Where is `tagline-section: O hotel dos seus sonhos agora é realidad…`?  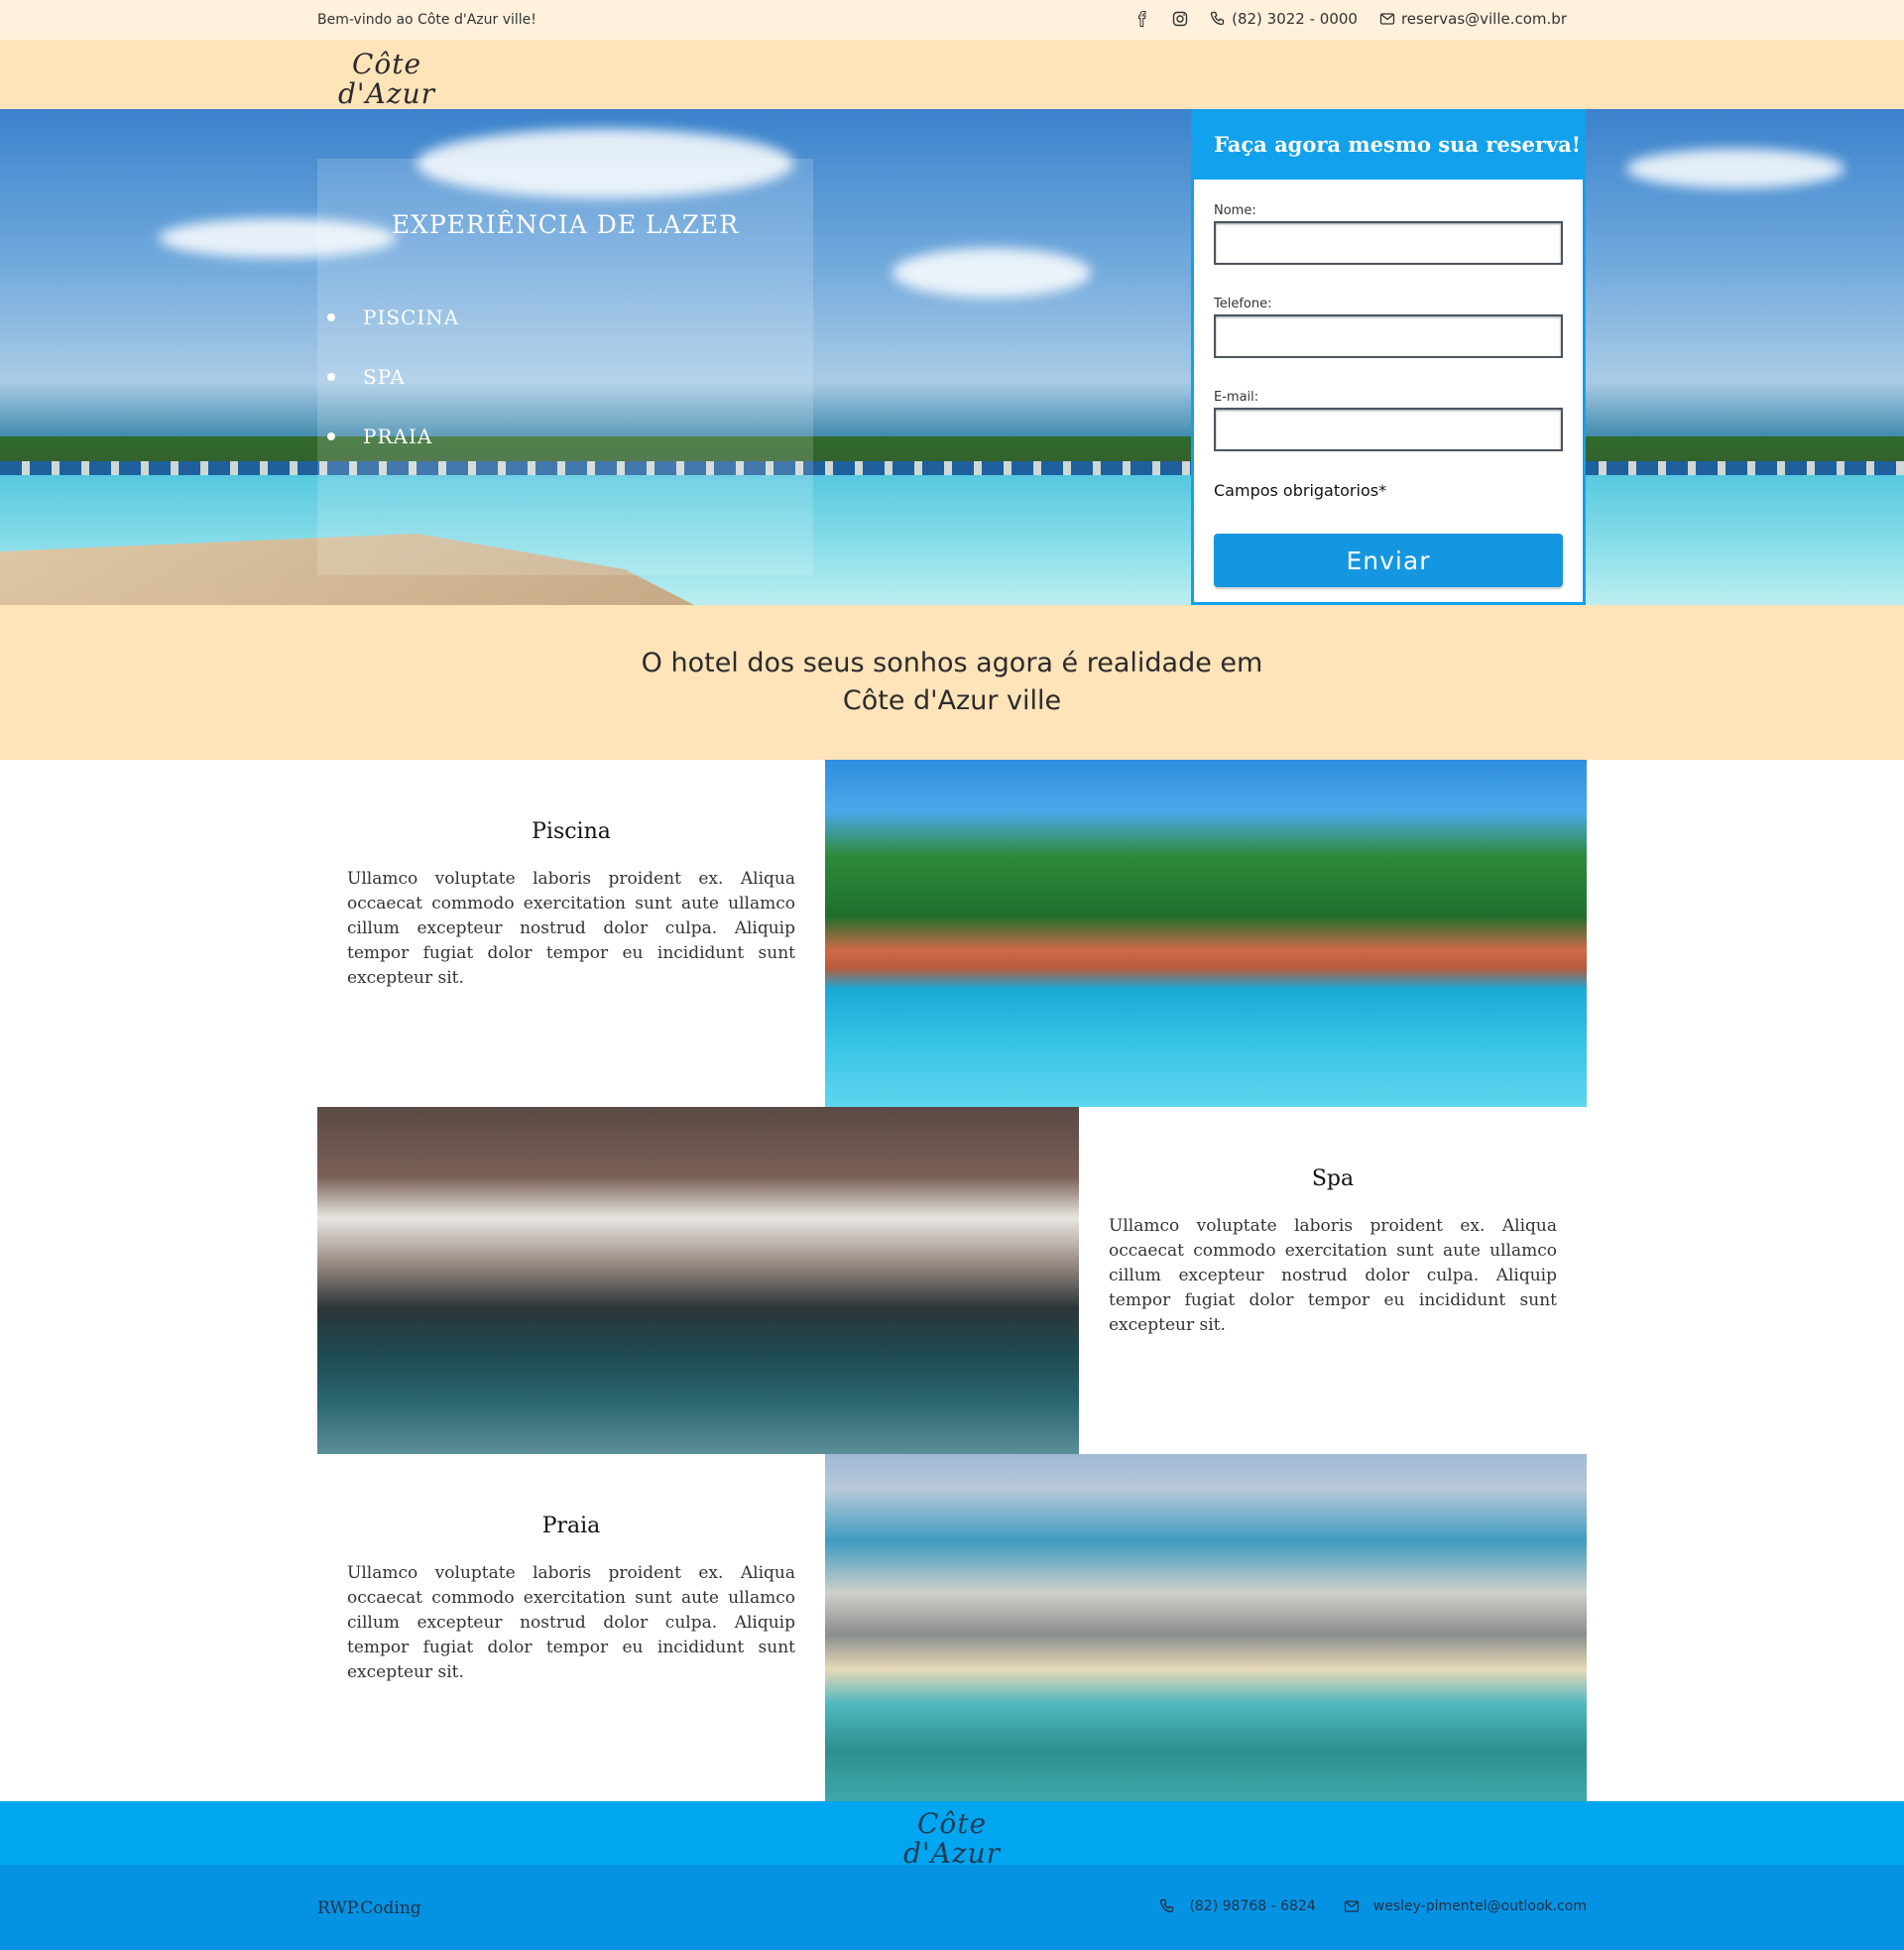
tagline-section: O hotel dos seus sonhos agora é realidad… is located at coordinates (952, 682).